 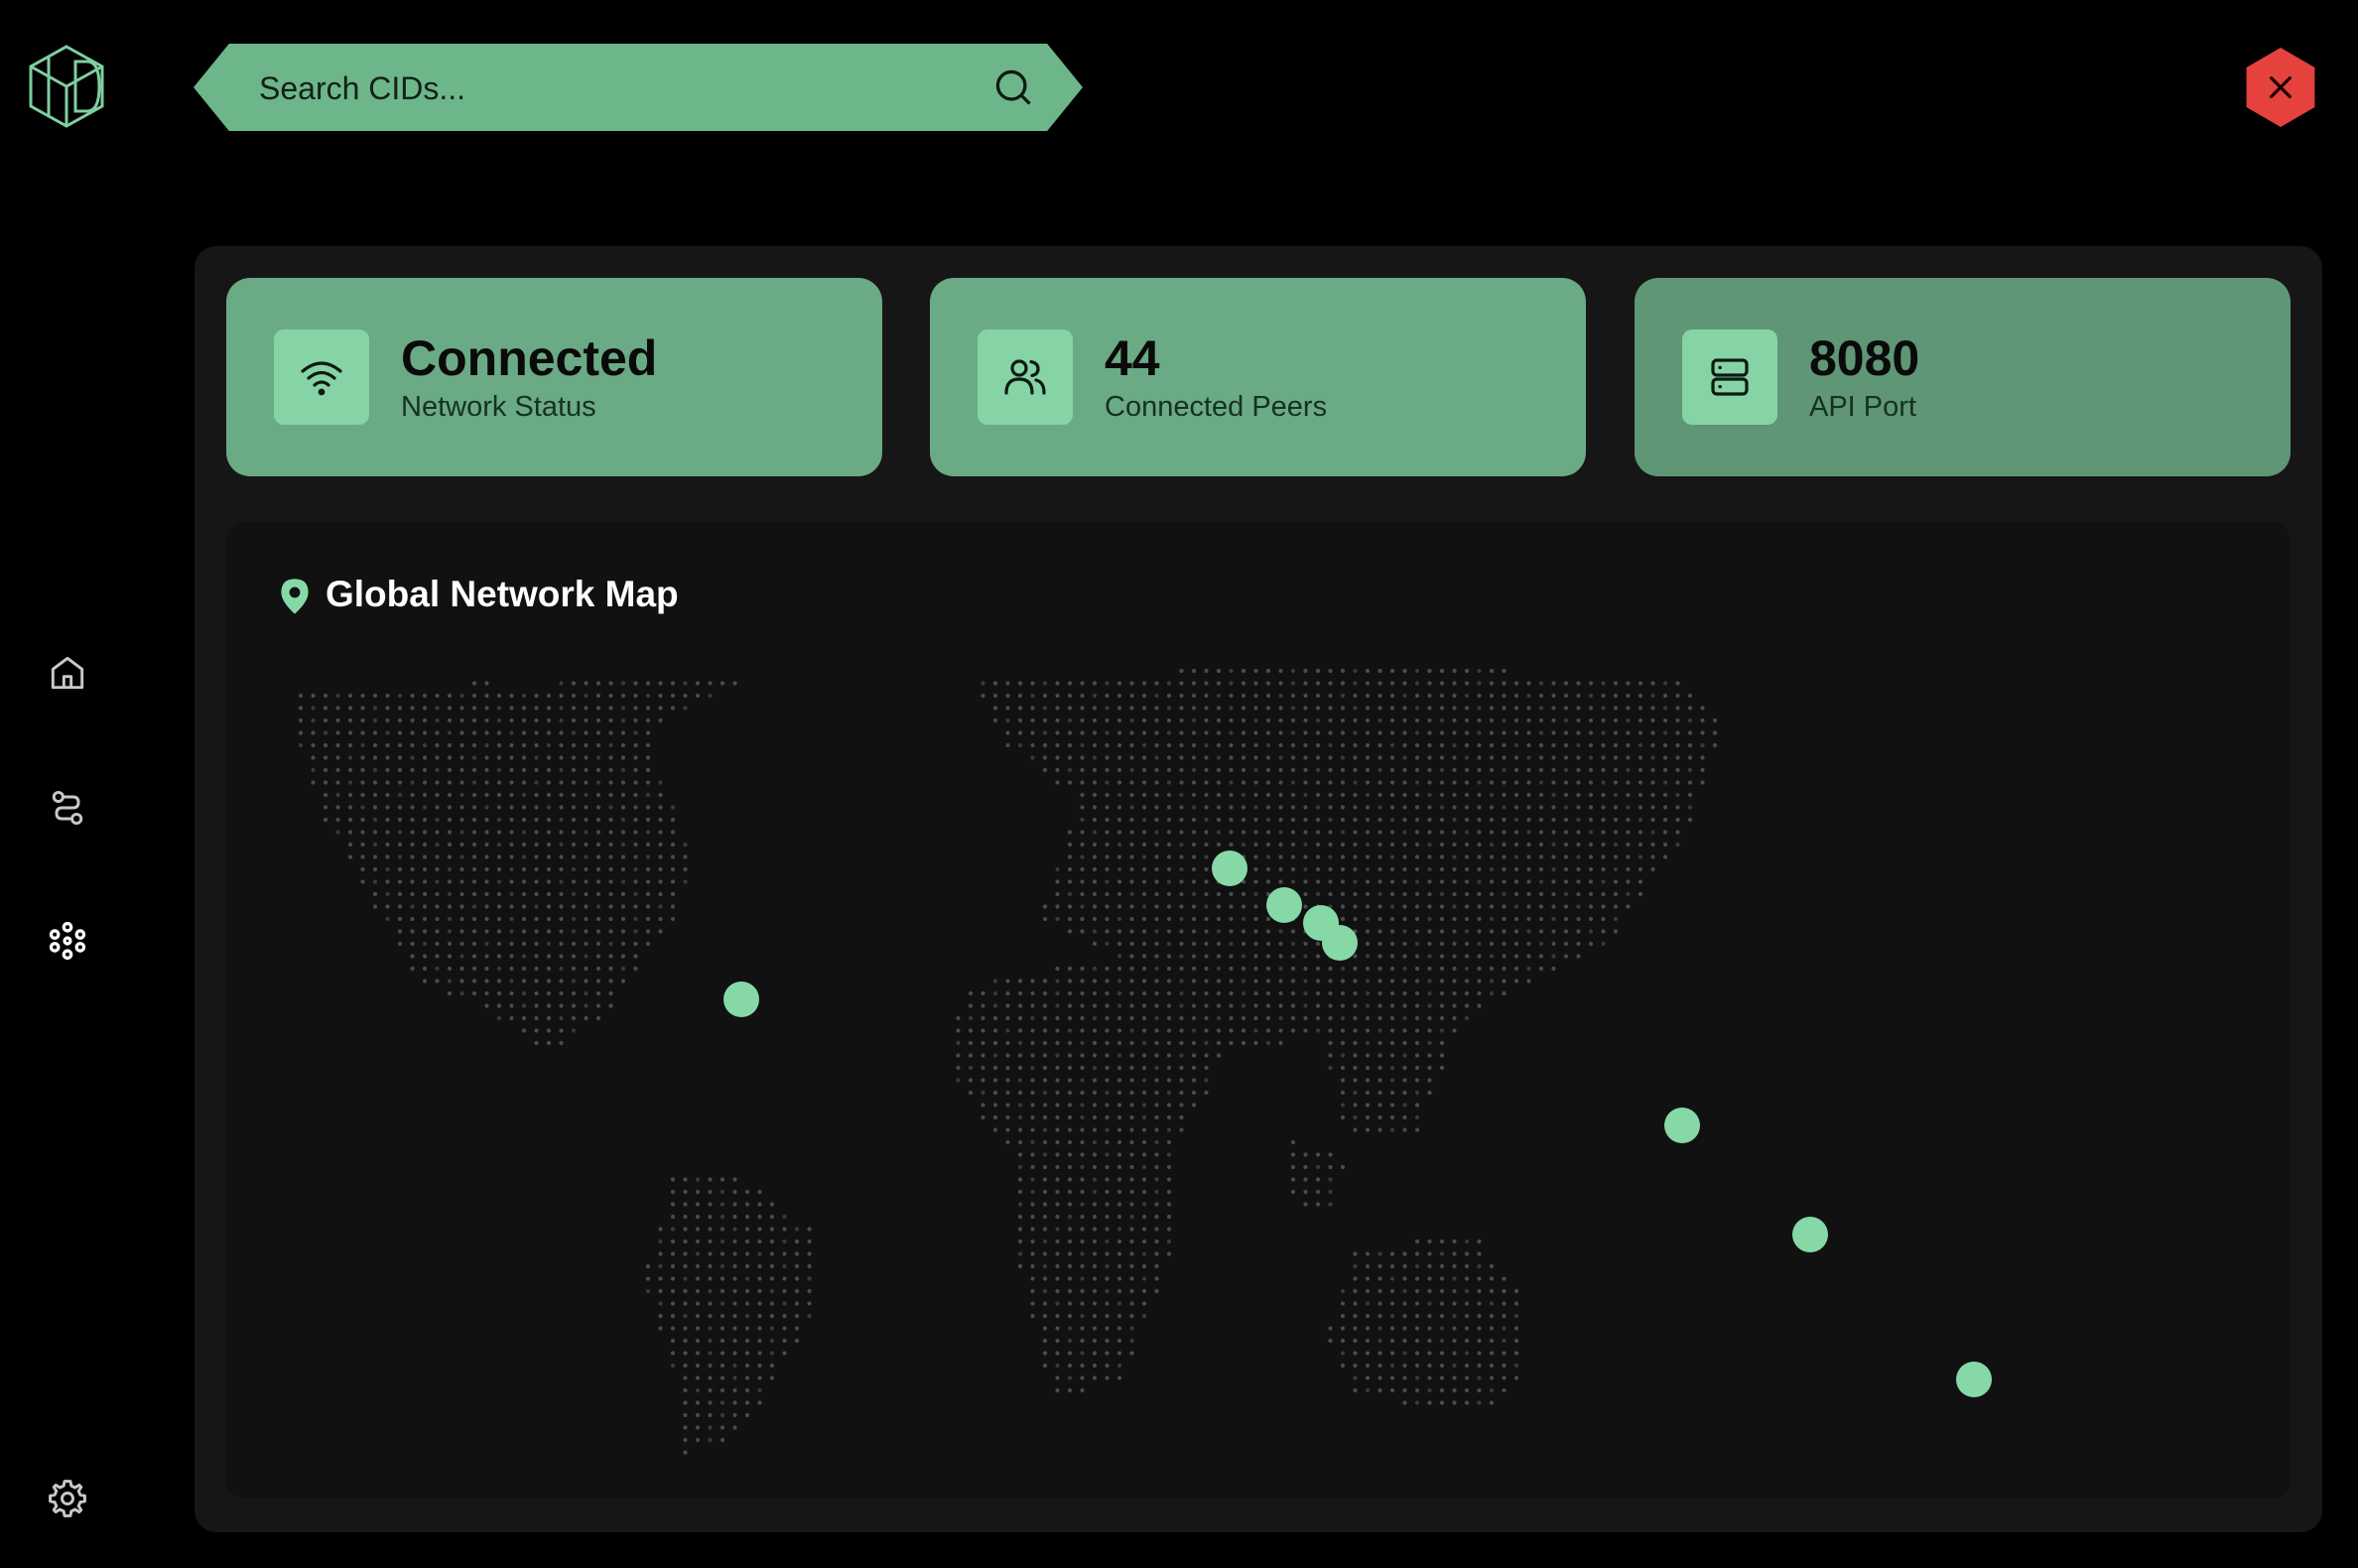 What do you see at coordinates (1013, 87) in the screenshot?
I see `search-button` at bounding box center [1013, 87].